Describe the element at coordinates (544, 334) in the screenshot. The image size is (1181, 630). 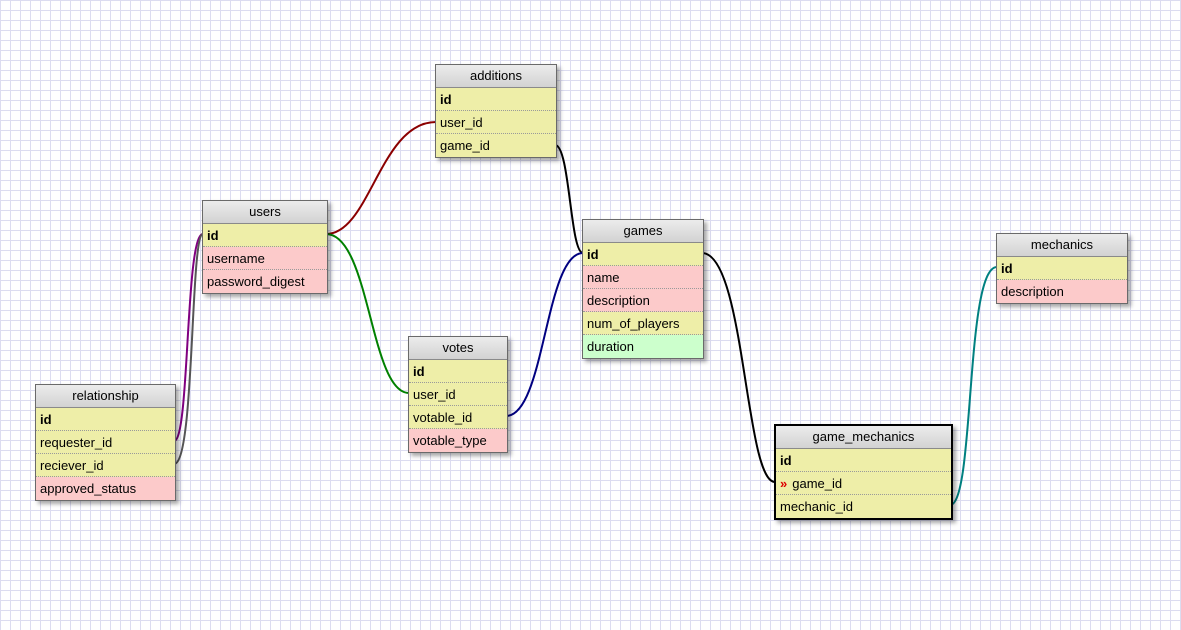
I see `link-votes-games` at that location.